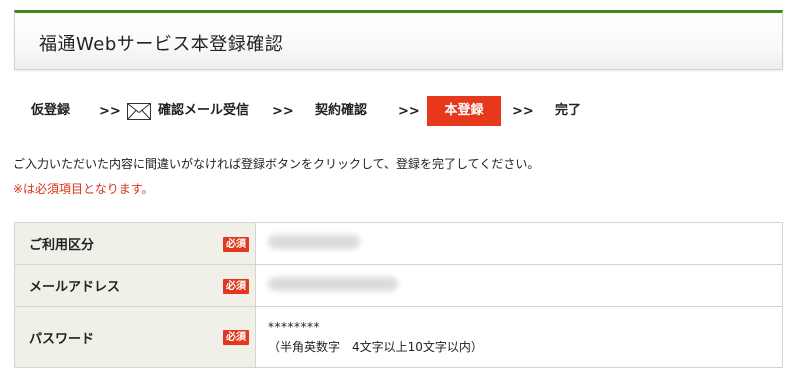  Describe the element at coordinates (51, 110) in the screenshot. I see `step-provisional-registration: 仮登録` at that location.